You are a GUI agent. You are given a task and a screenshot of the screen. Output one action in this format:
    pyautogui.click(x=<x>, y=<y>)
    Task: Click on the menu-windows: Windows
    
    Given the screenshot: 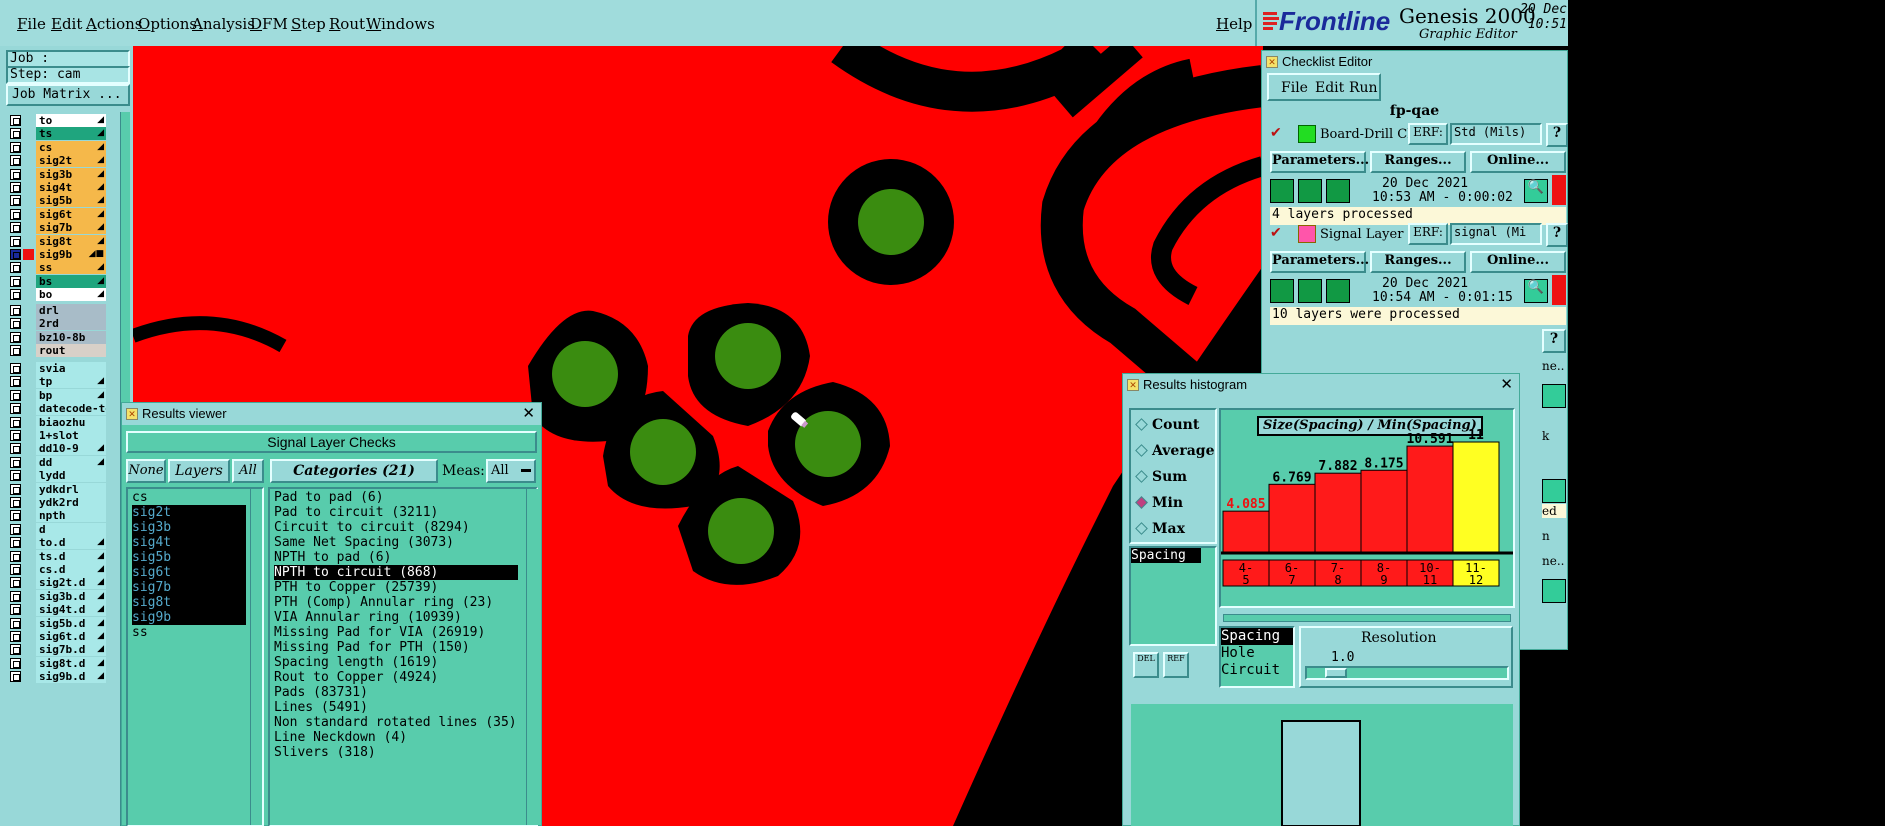 What is the action you would take?
    pyautogui.click(x=400, y=24)
    